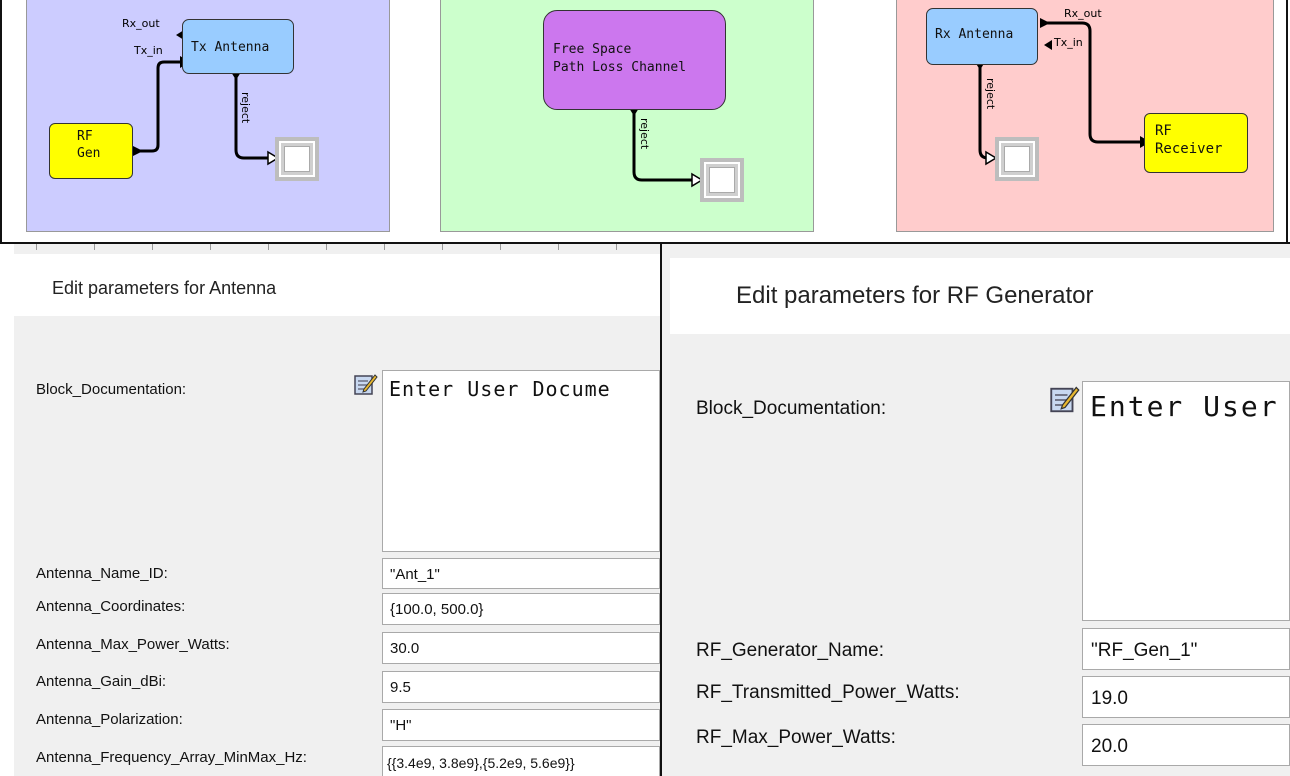  I want to click on tx-port-rx-out: Rx_out, so click(141, 23).